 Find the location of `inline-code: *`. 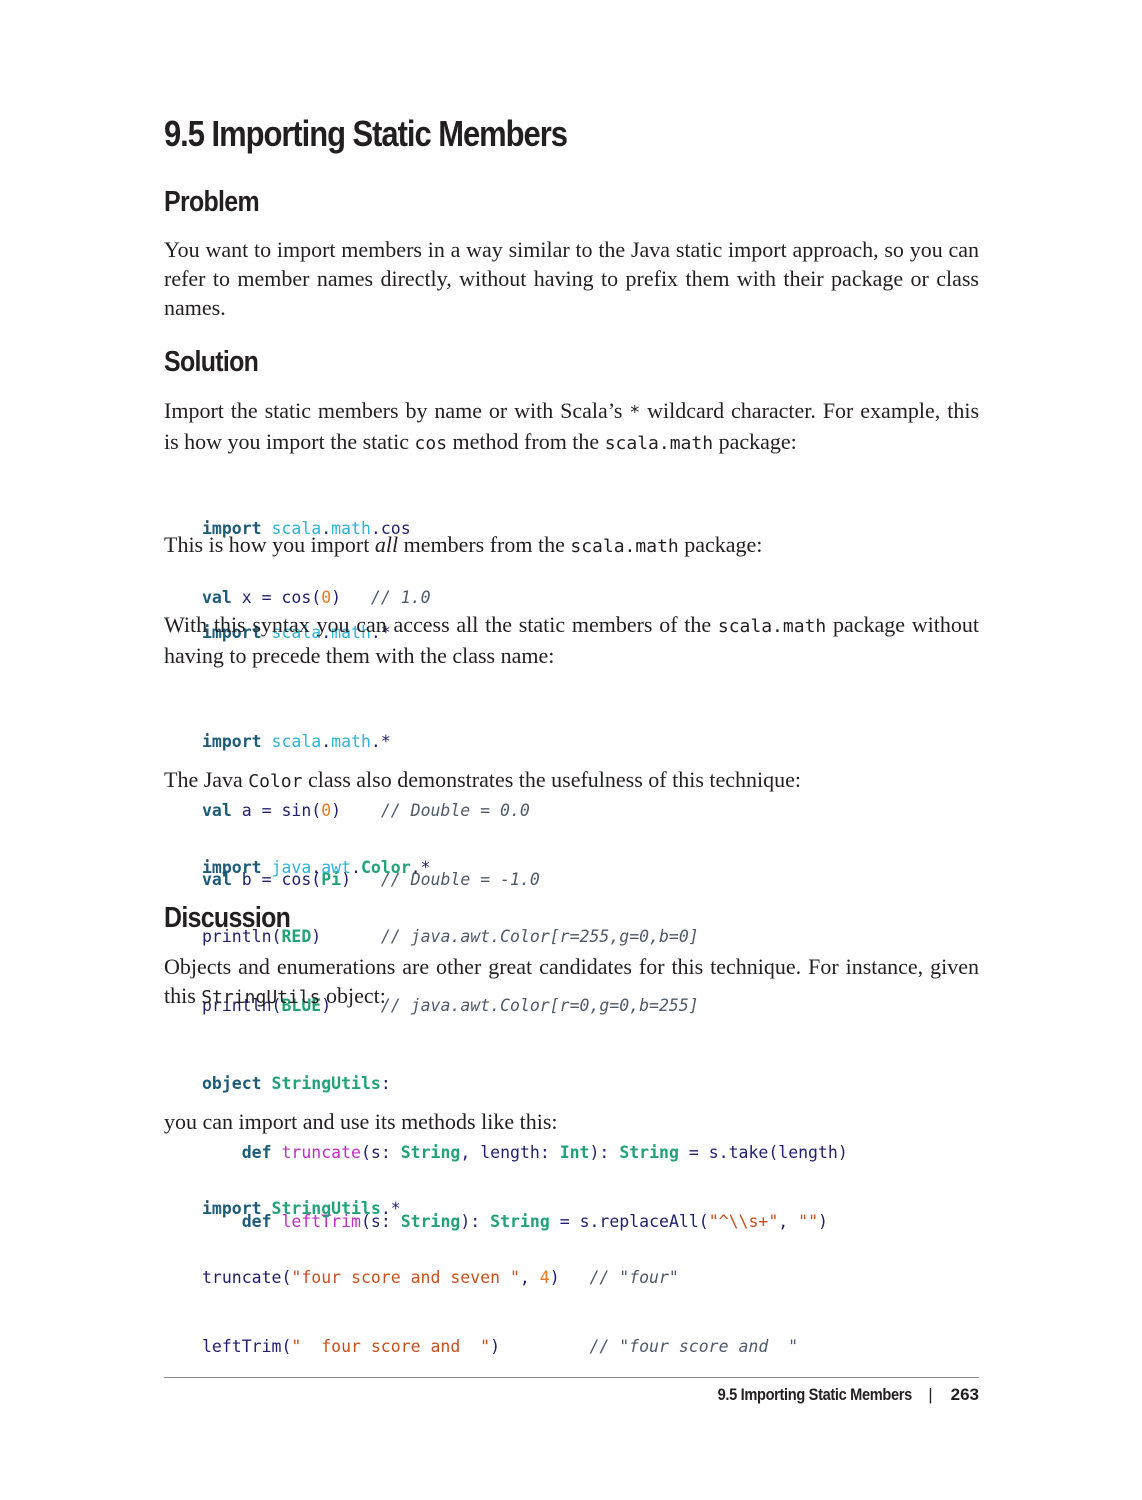

inline-code: * is located at coordinates (635, 412).